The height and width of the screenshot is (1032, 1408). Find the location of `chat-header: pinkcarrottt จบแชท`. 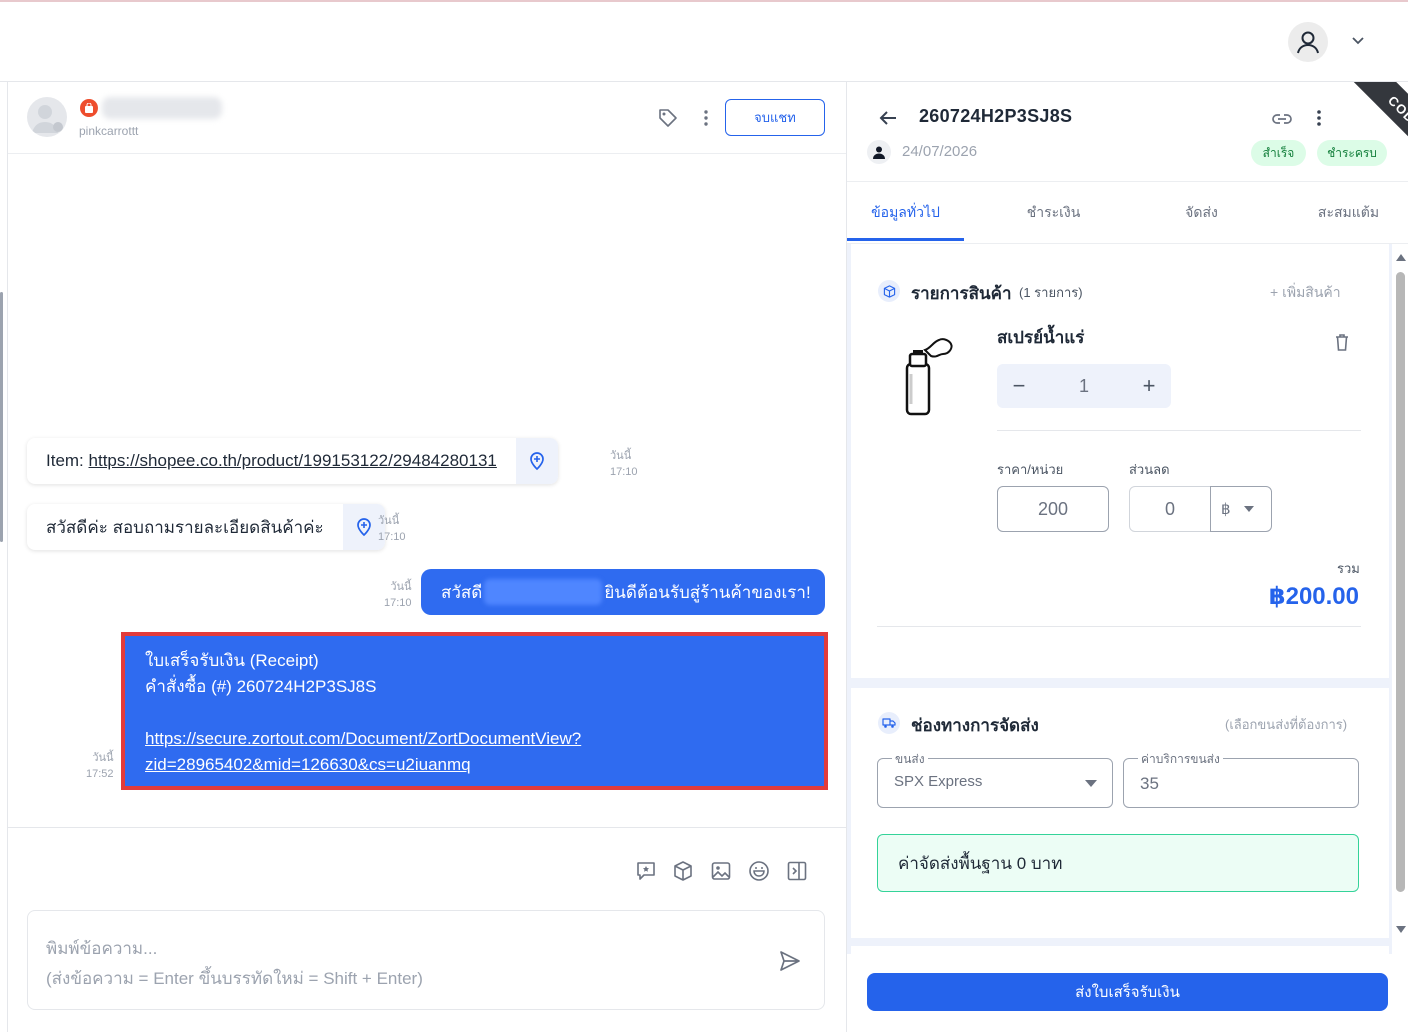

chat-header: pinkcarrottt จบแชท is located at coordinates (427, 118).